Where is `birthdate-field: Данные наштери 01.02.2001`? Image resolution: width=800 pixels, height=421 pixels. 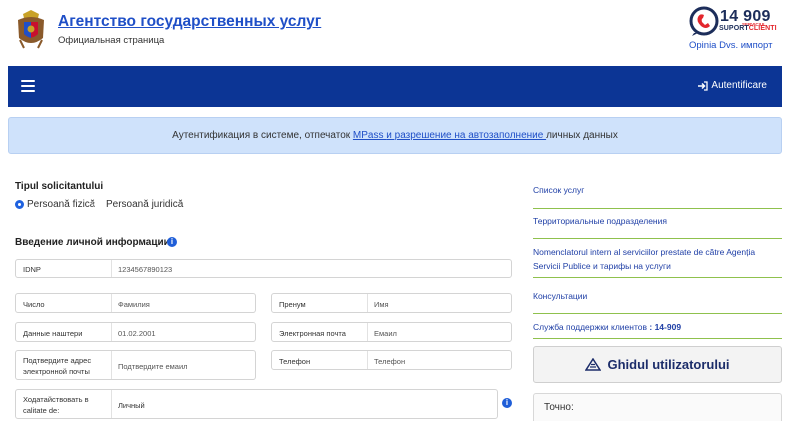 birthdate-field: Данные наштери 01.02.2001 is located at coordinates (135, 332).